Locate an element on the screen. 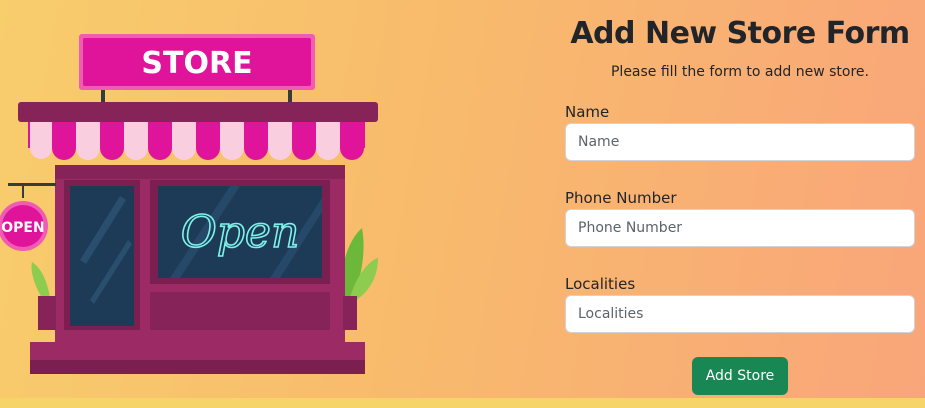  sign-post-left is located at coordinates (103, 96).